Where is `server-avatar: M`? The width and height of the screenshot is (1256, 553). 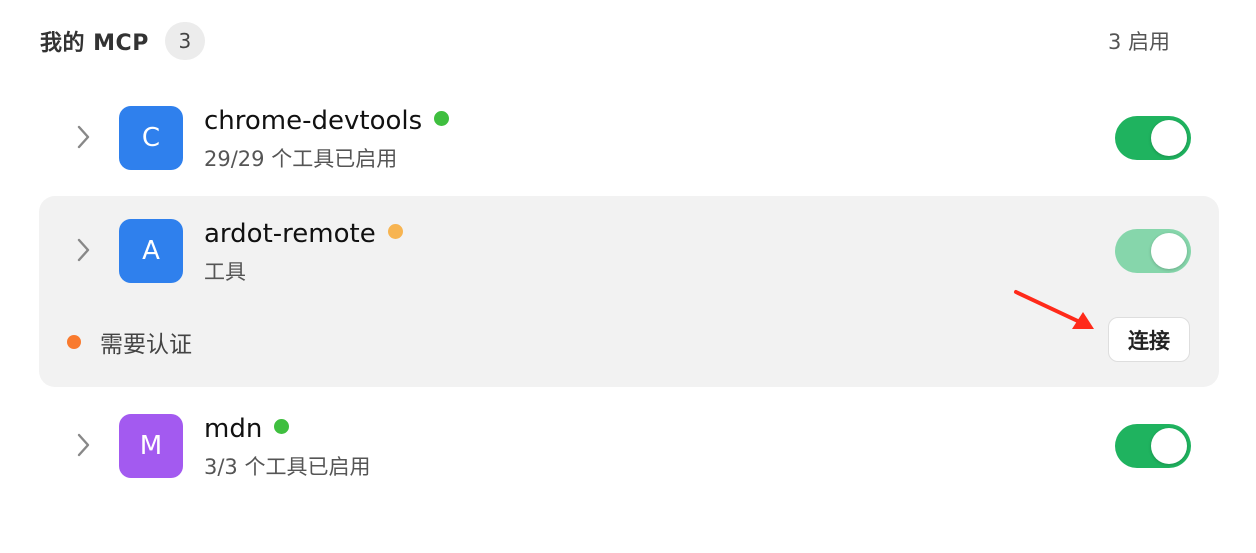
server-avatar: M is located at coordinates (151, 446).